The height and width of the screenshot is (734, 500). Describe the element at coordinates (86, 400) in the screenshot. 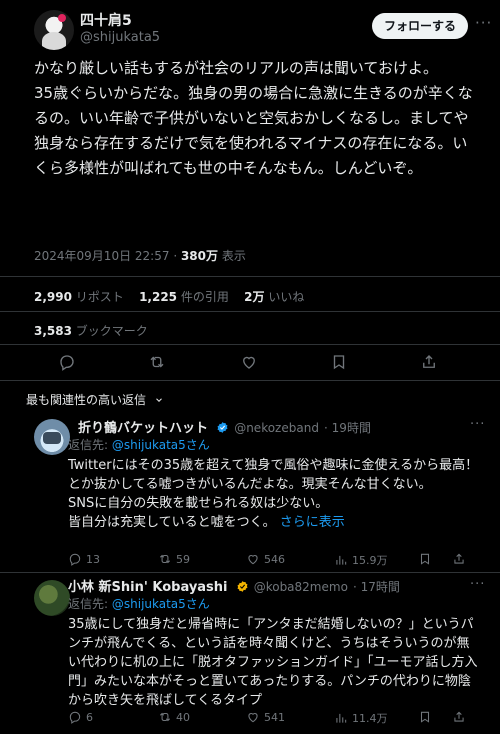

I see `reply-sort-label: 最も関連性の高い返信` at that location.